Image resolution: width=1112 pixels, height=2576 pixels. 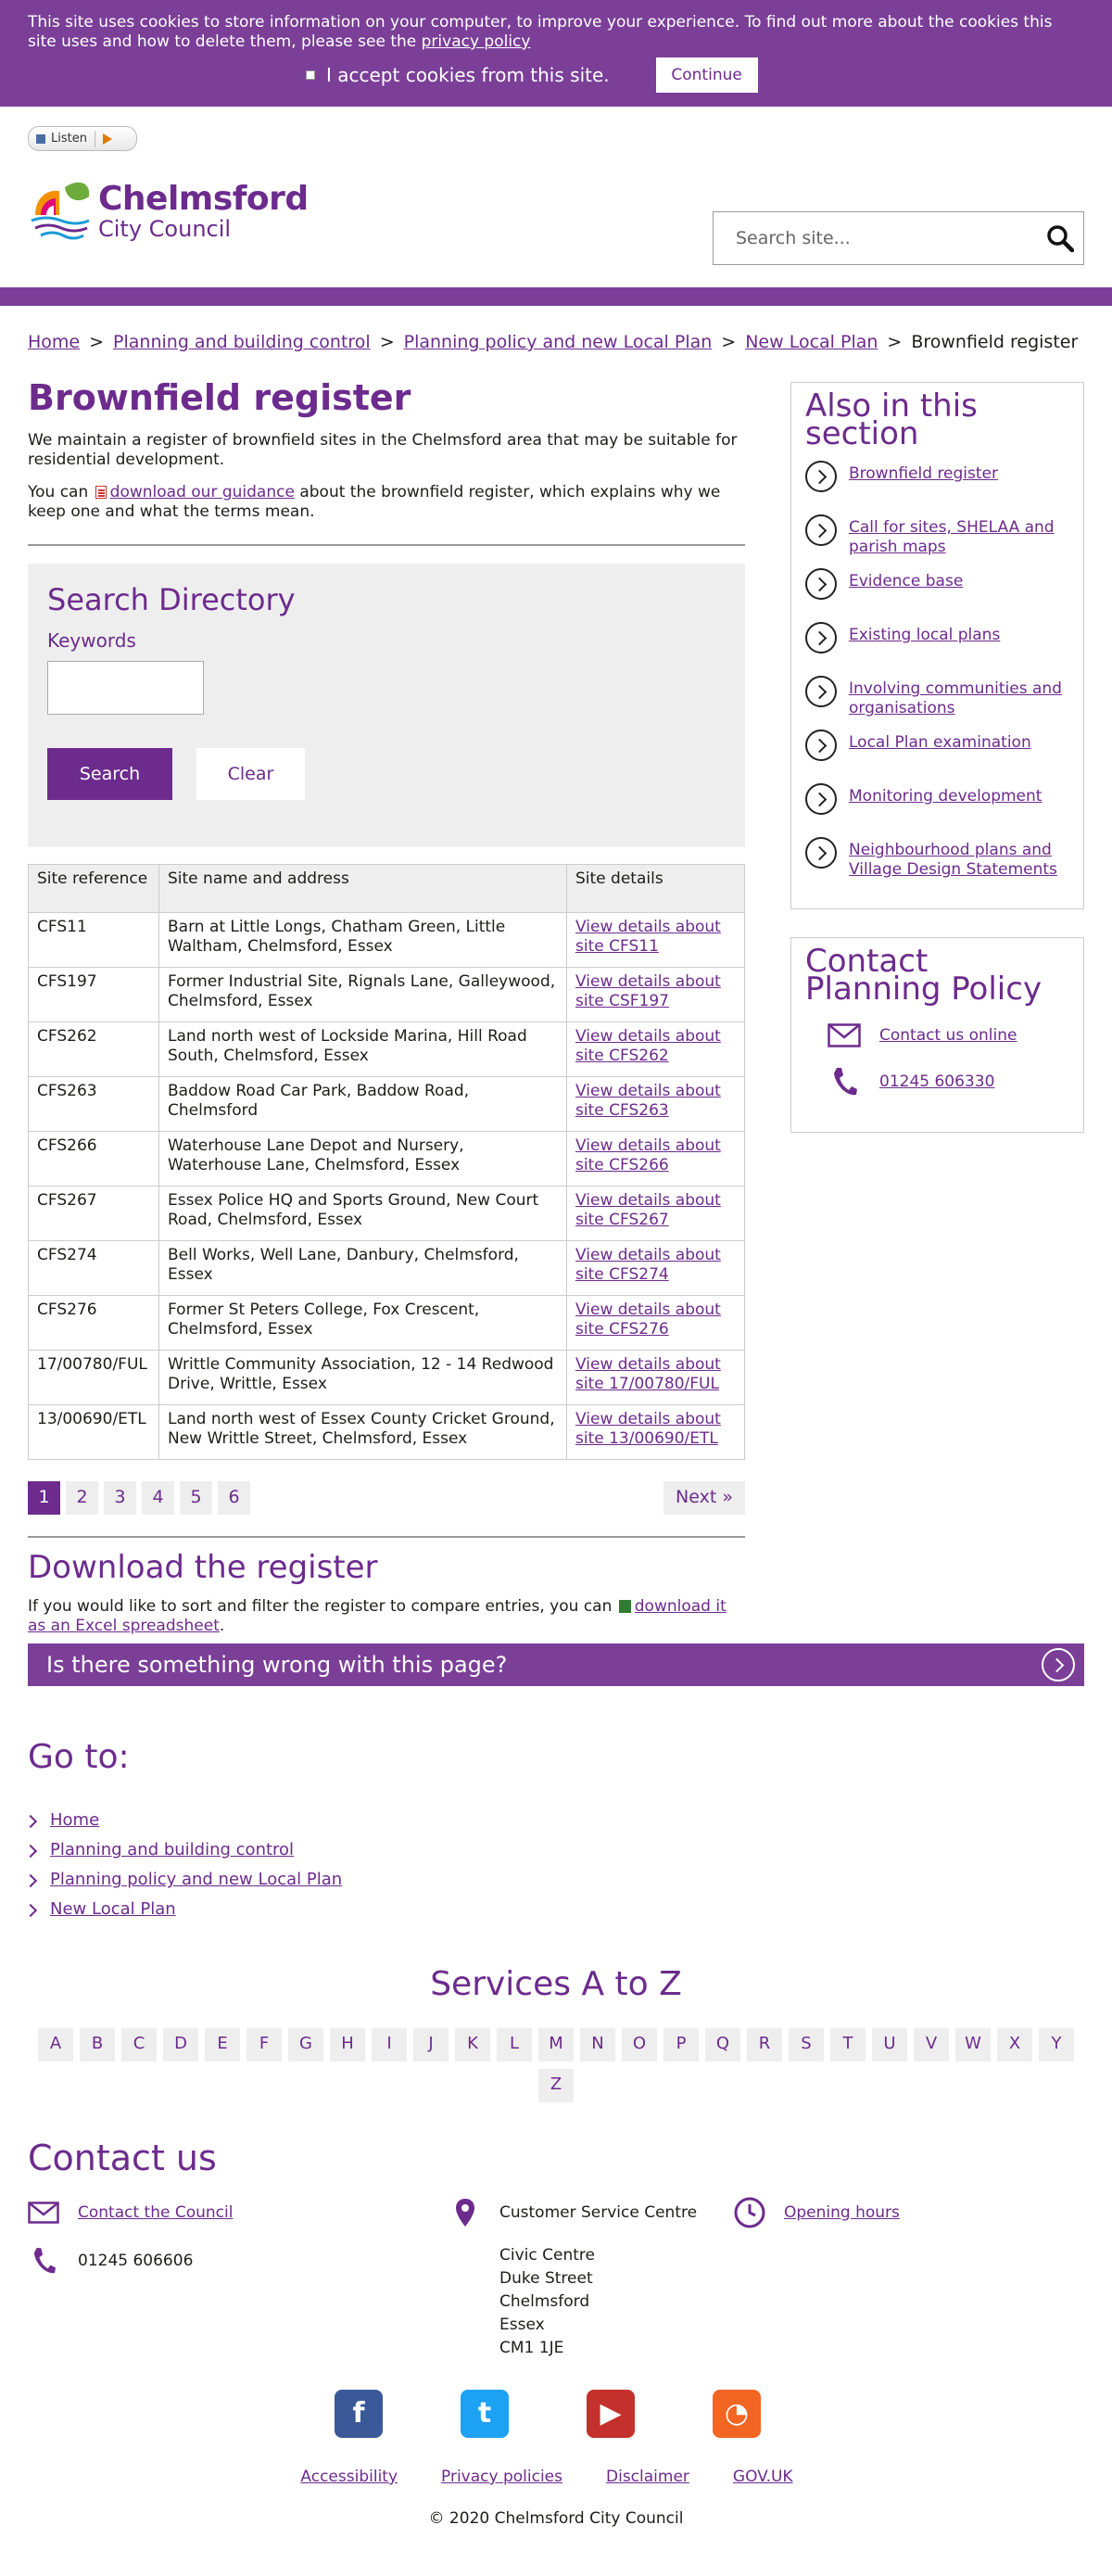 I want to click on breadcrumb-new-local-plan: New Local Plan, so click(x=811, y=343).